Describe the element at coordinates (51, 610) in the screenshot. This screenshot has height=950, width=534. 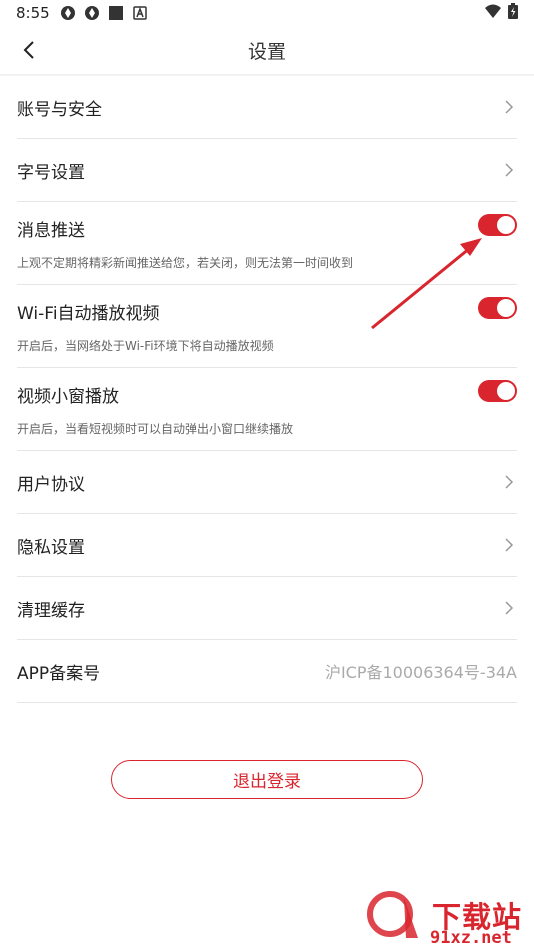
I see `setting-label: 清理缓存` at that location.